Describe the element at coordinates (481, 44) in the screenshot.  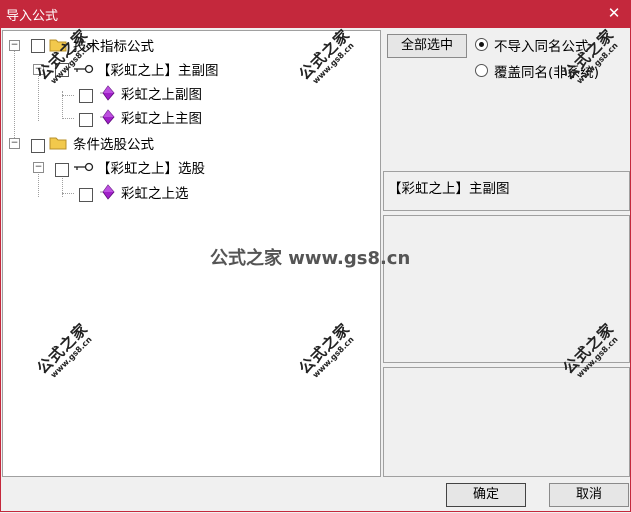
I see `skip-duplicate-radio` at that location.